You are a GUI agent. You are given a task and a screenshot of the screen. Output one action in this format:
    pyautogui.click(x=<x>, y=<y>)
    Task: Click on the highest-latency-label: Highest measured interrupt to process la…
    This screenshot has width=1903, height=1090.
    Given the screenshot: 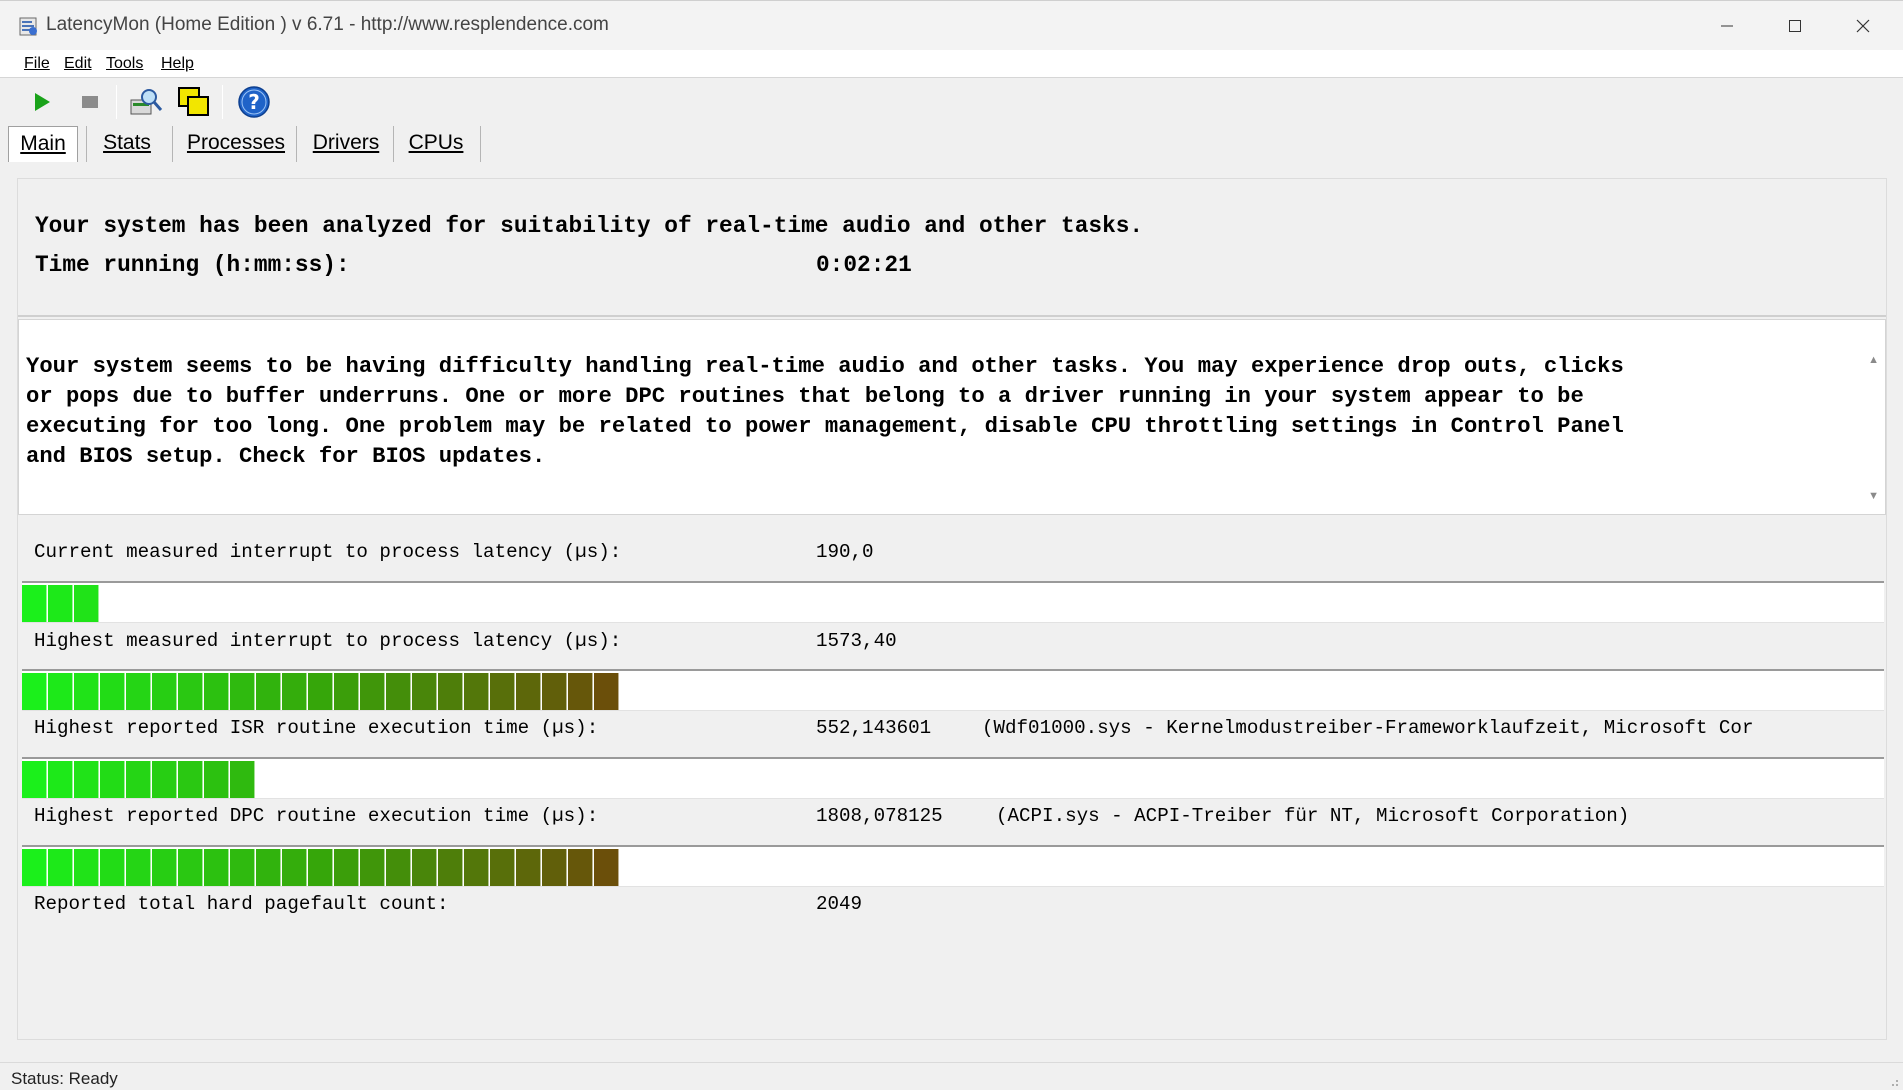 What is the action you would take?
    pyautogui.click(x=328, y=641)
    